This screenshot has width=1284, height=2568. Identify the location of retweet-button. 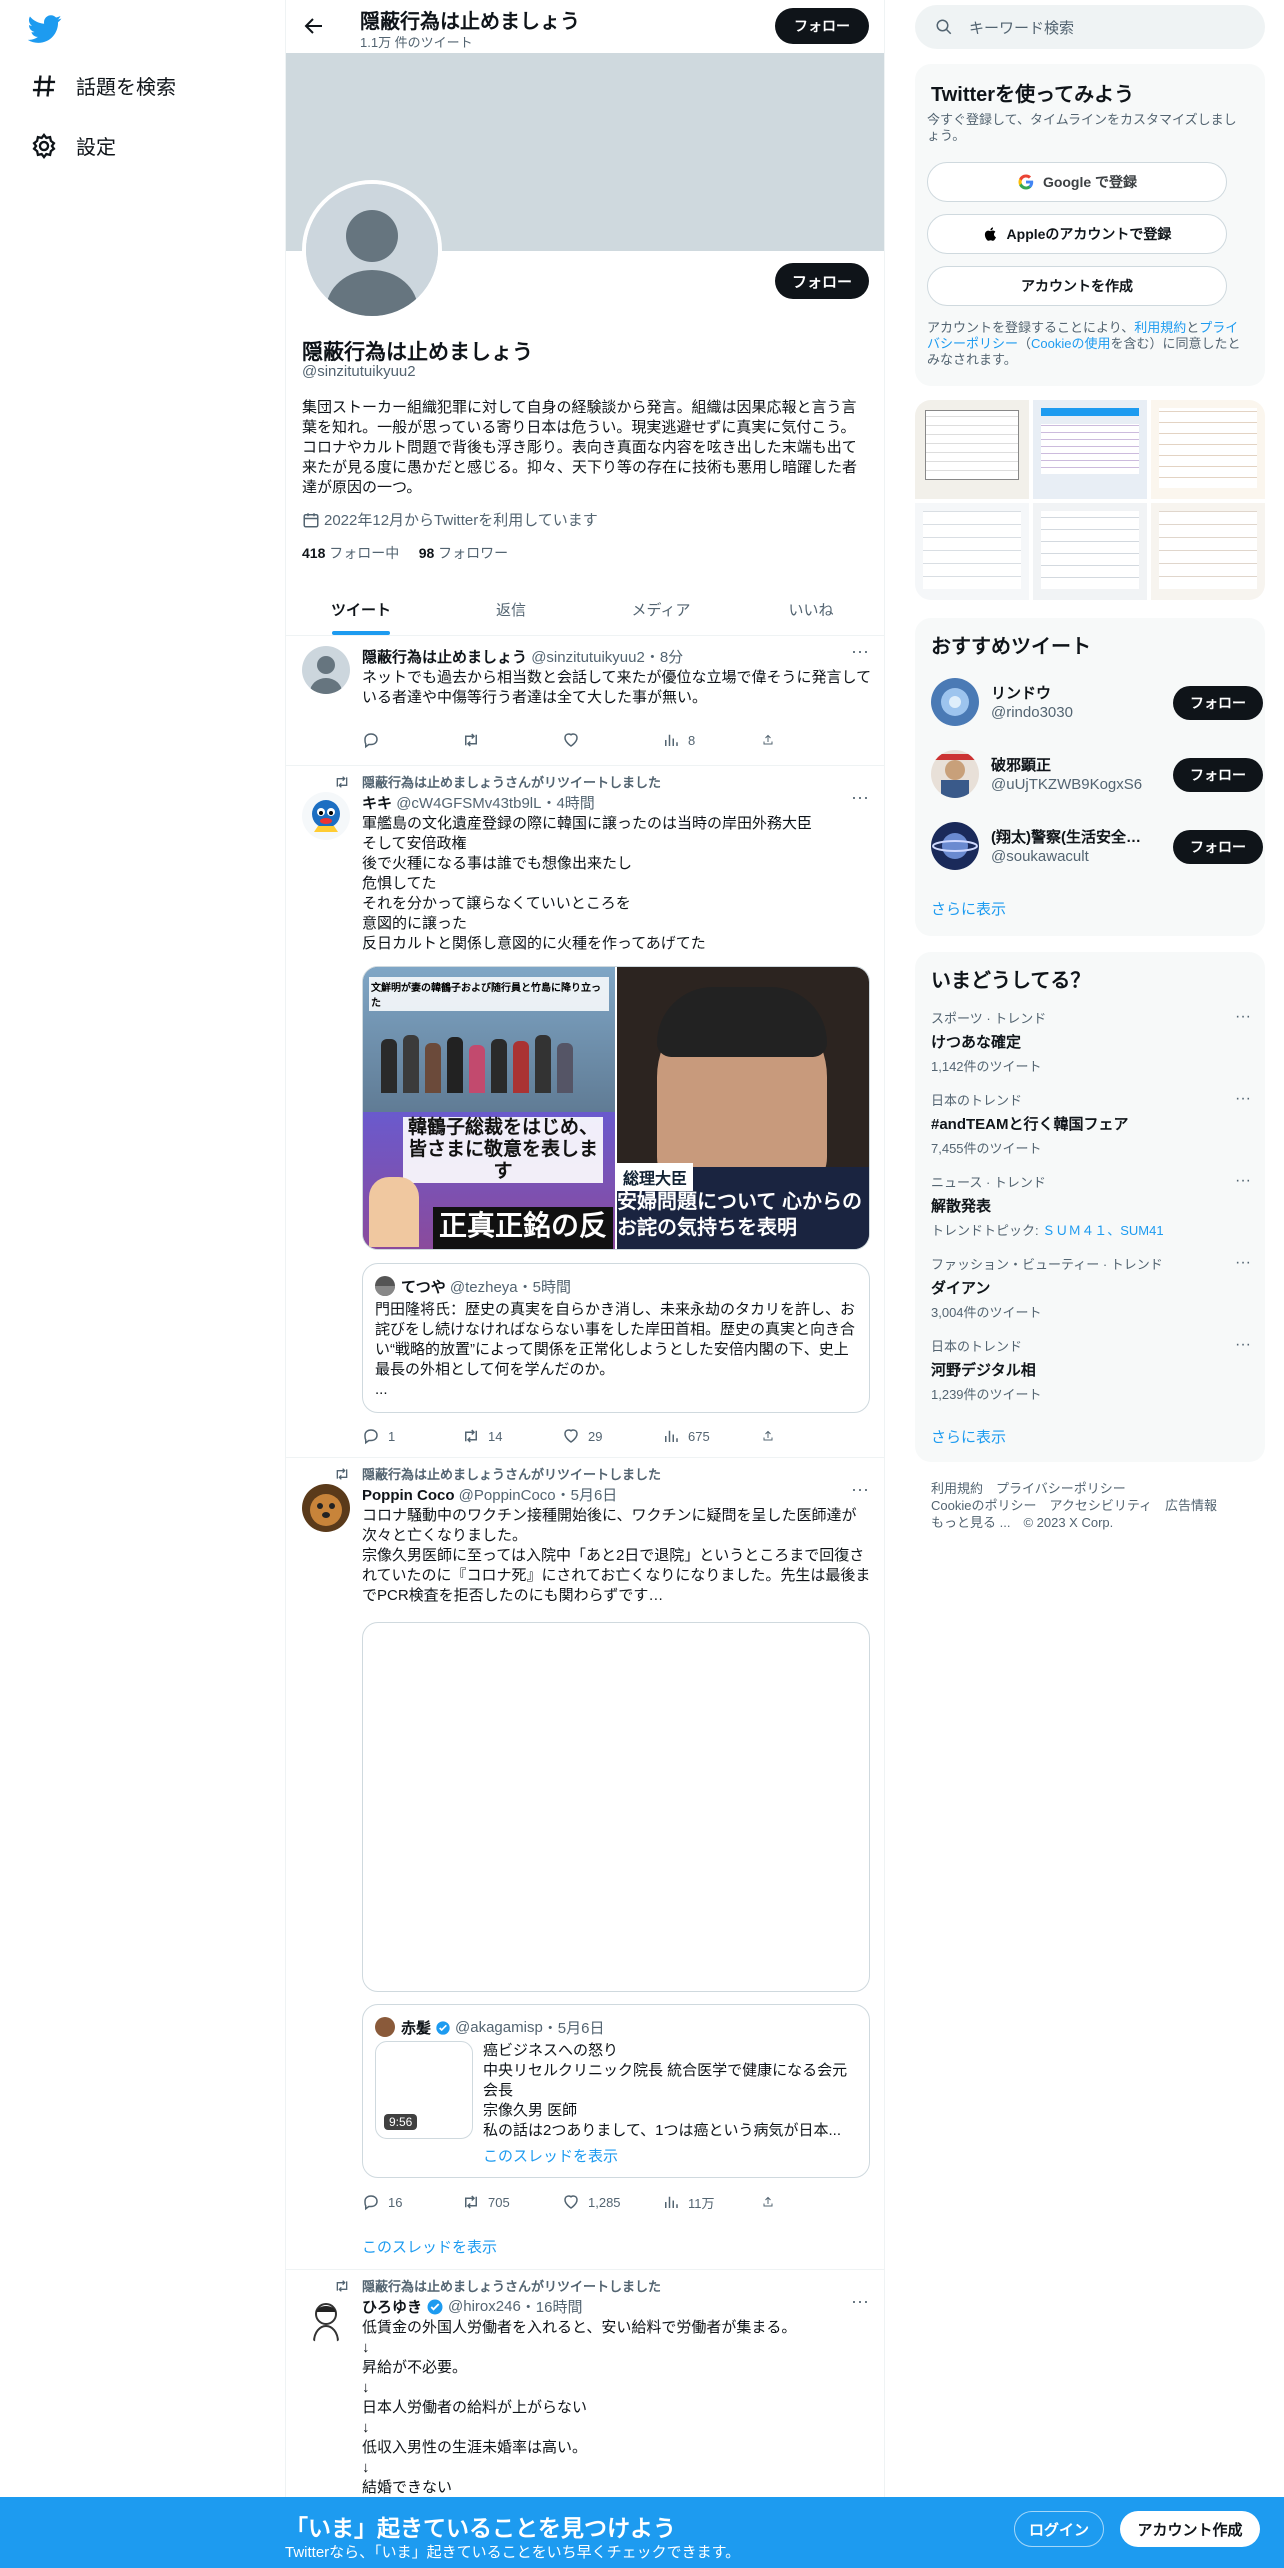
(502, 740).